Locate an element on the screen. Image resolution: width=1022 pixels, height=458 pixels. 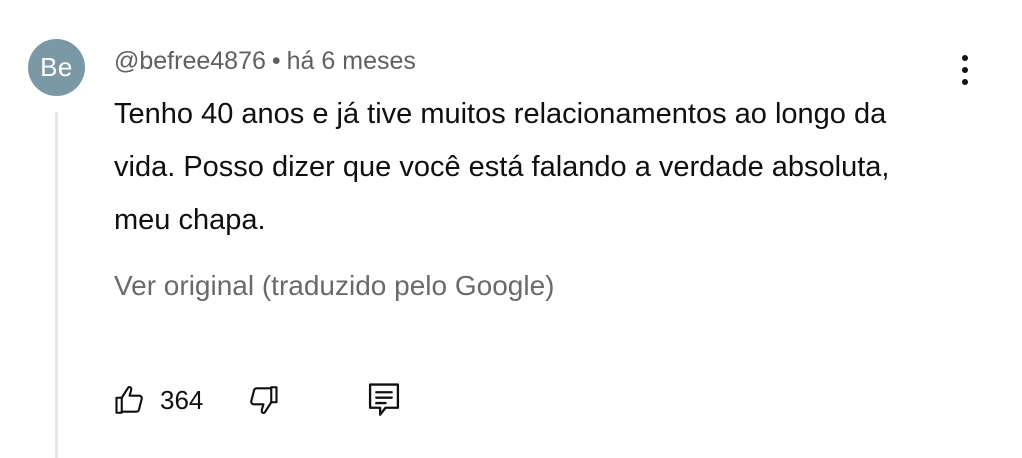
more-vertical-icon is located at coordinates (965, 58).